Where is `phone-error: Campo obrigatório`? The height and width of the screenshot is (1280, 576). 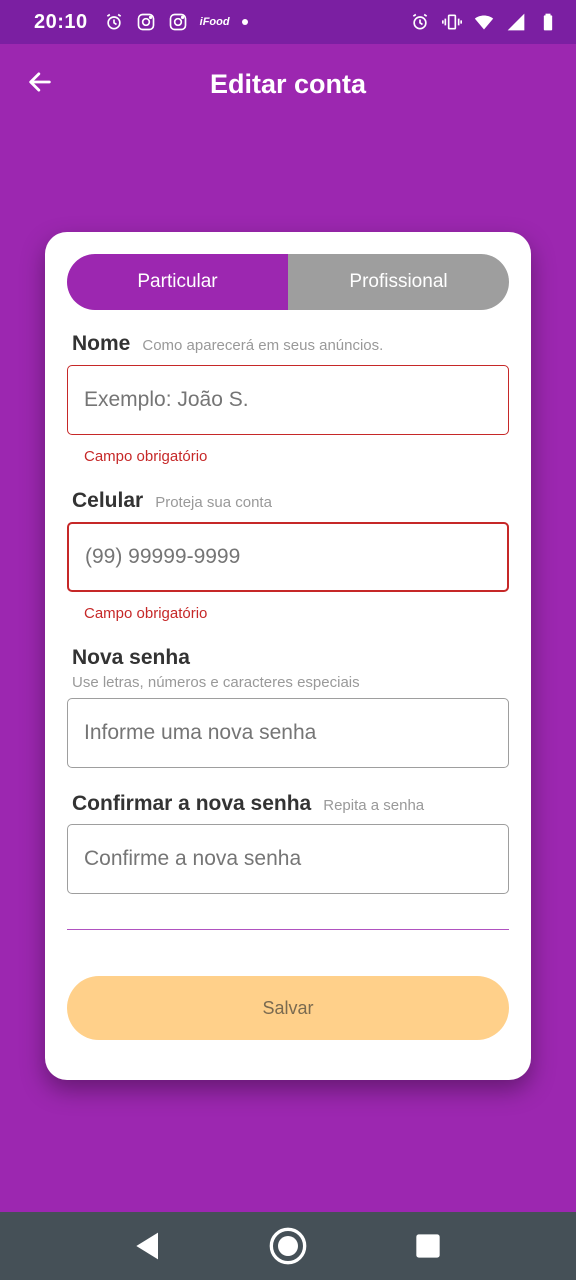 phone-error: Campo obrigatório is located at coordinates (146, 613).